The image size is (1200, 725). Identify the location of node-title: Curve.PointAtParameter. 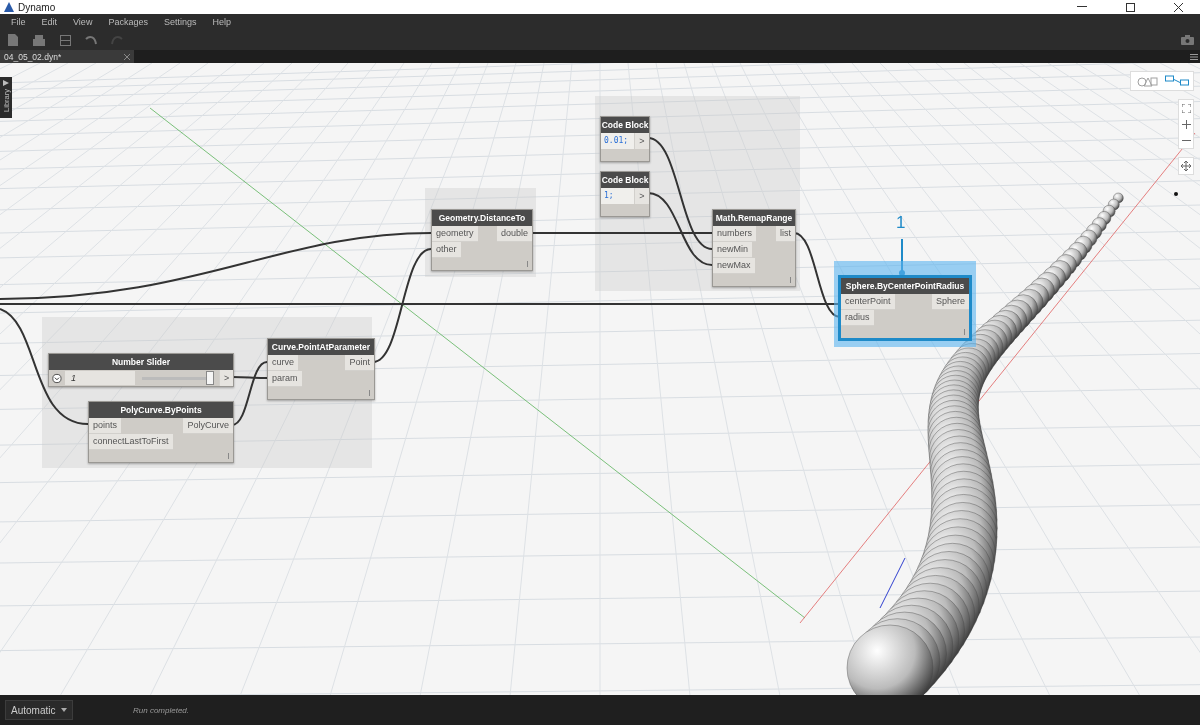
(321, 347).